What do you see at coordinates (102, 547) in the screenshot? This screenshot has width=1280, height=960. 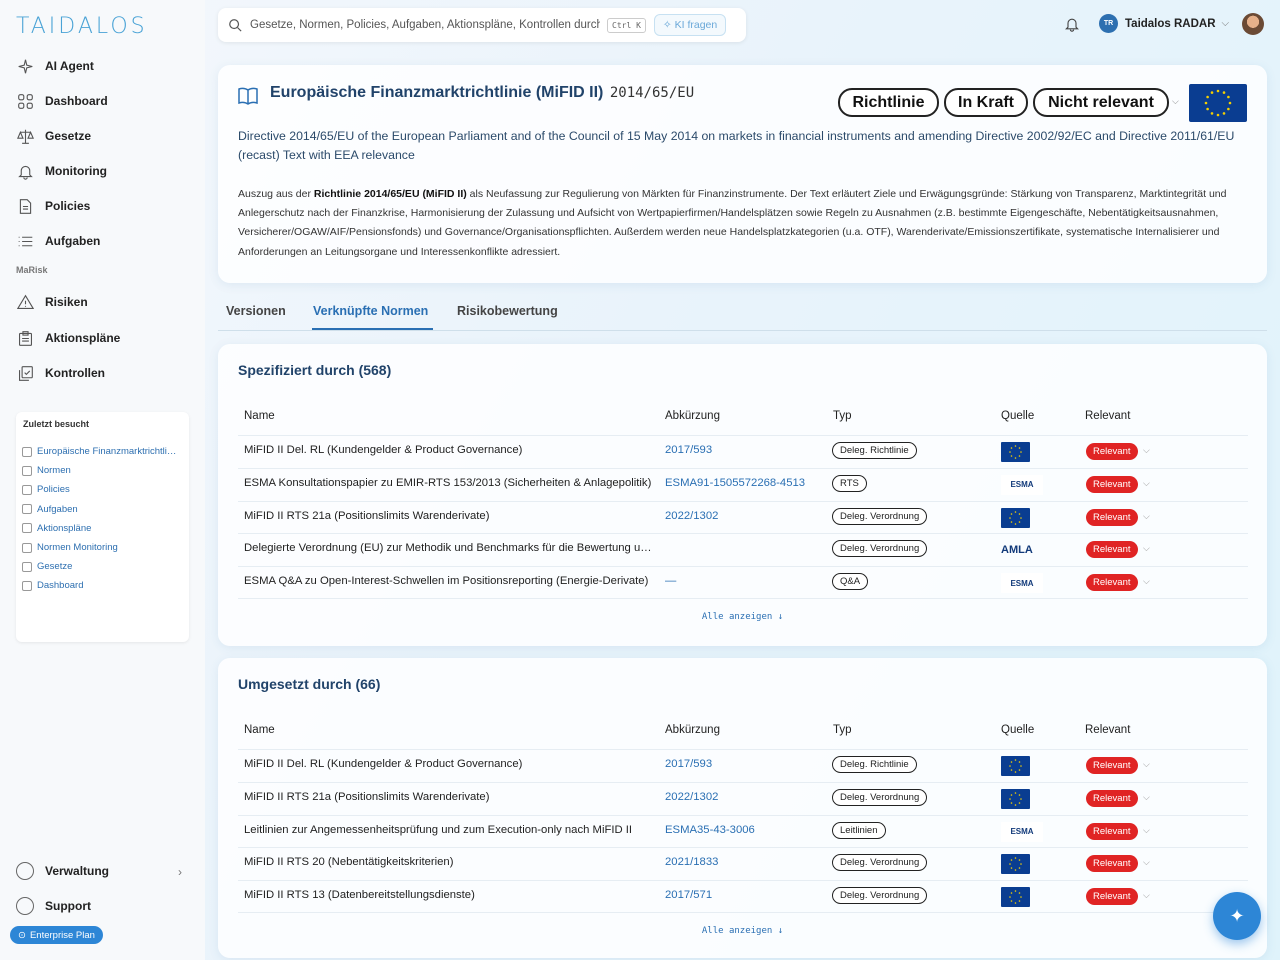 I see `recent-item: Normen Monitoring` at bounding box center [102, 547].